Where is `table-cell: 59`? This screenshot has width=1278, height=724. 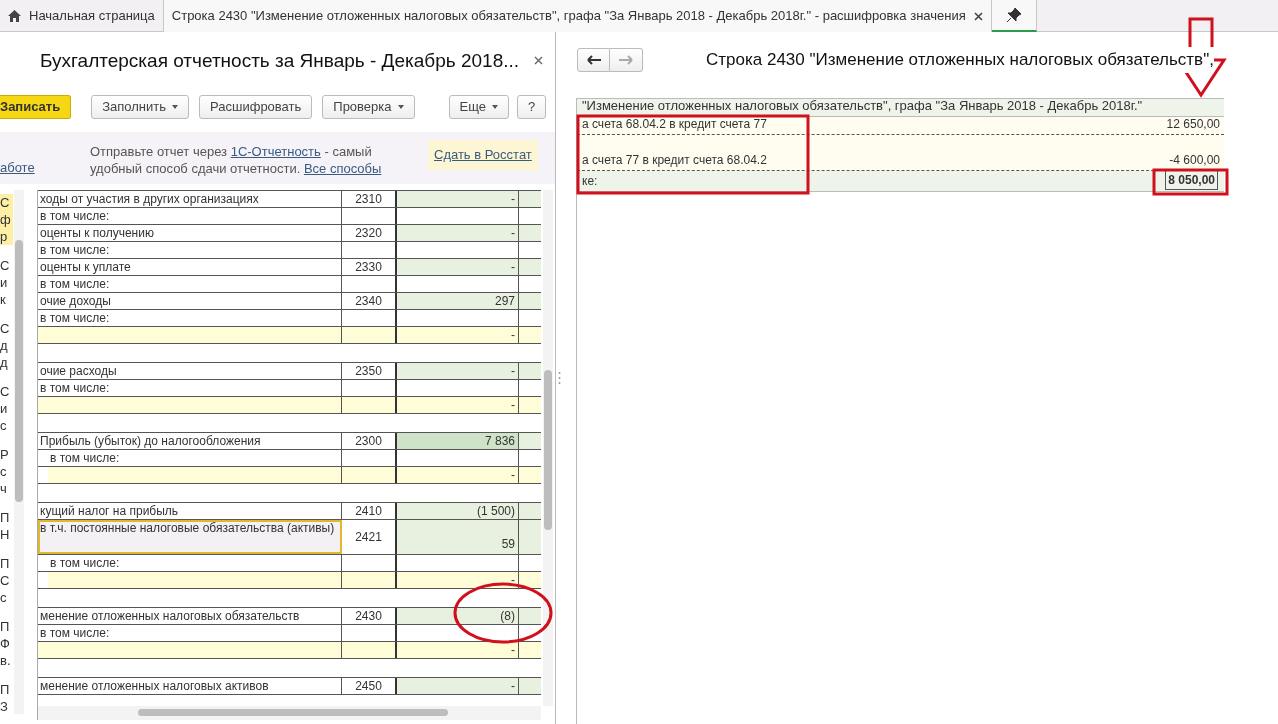
table-cell: 59 is located at coordinates (458, 537).